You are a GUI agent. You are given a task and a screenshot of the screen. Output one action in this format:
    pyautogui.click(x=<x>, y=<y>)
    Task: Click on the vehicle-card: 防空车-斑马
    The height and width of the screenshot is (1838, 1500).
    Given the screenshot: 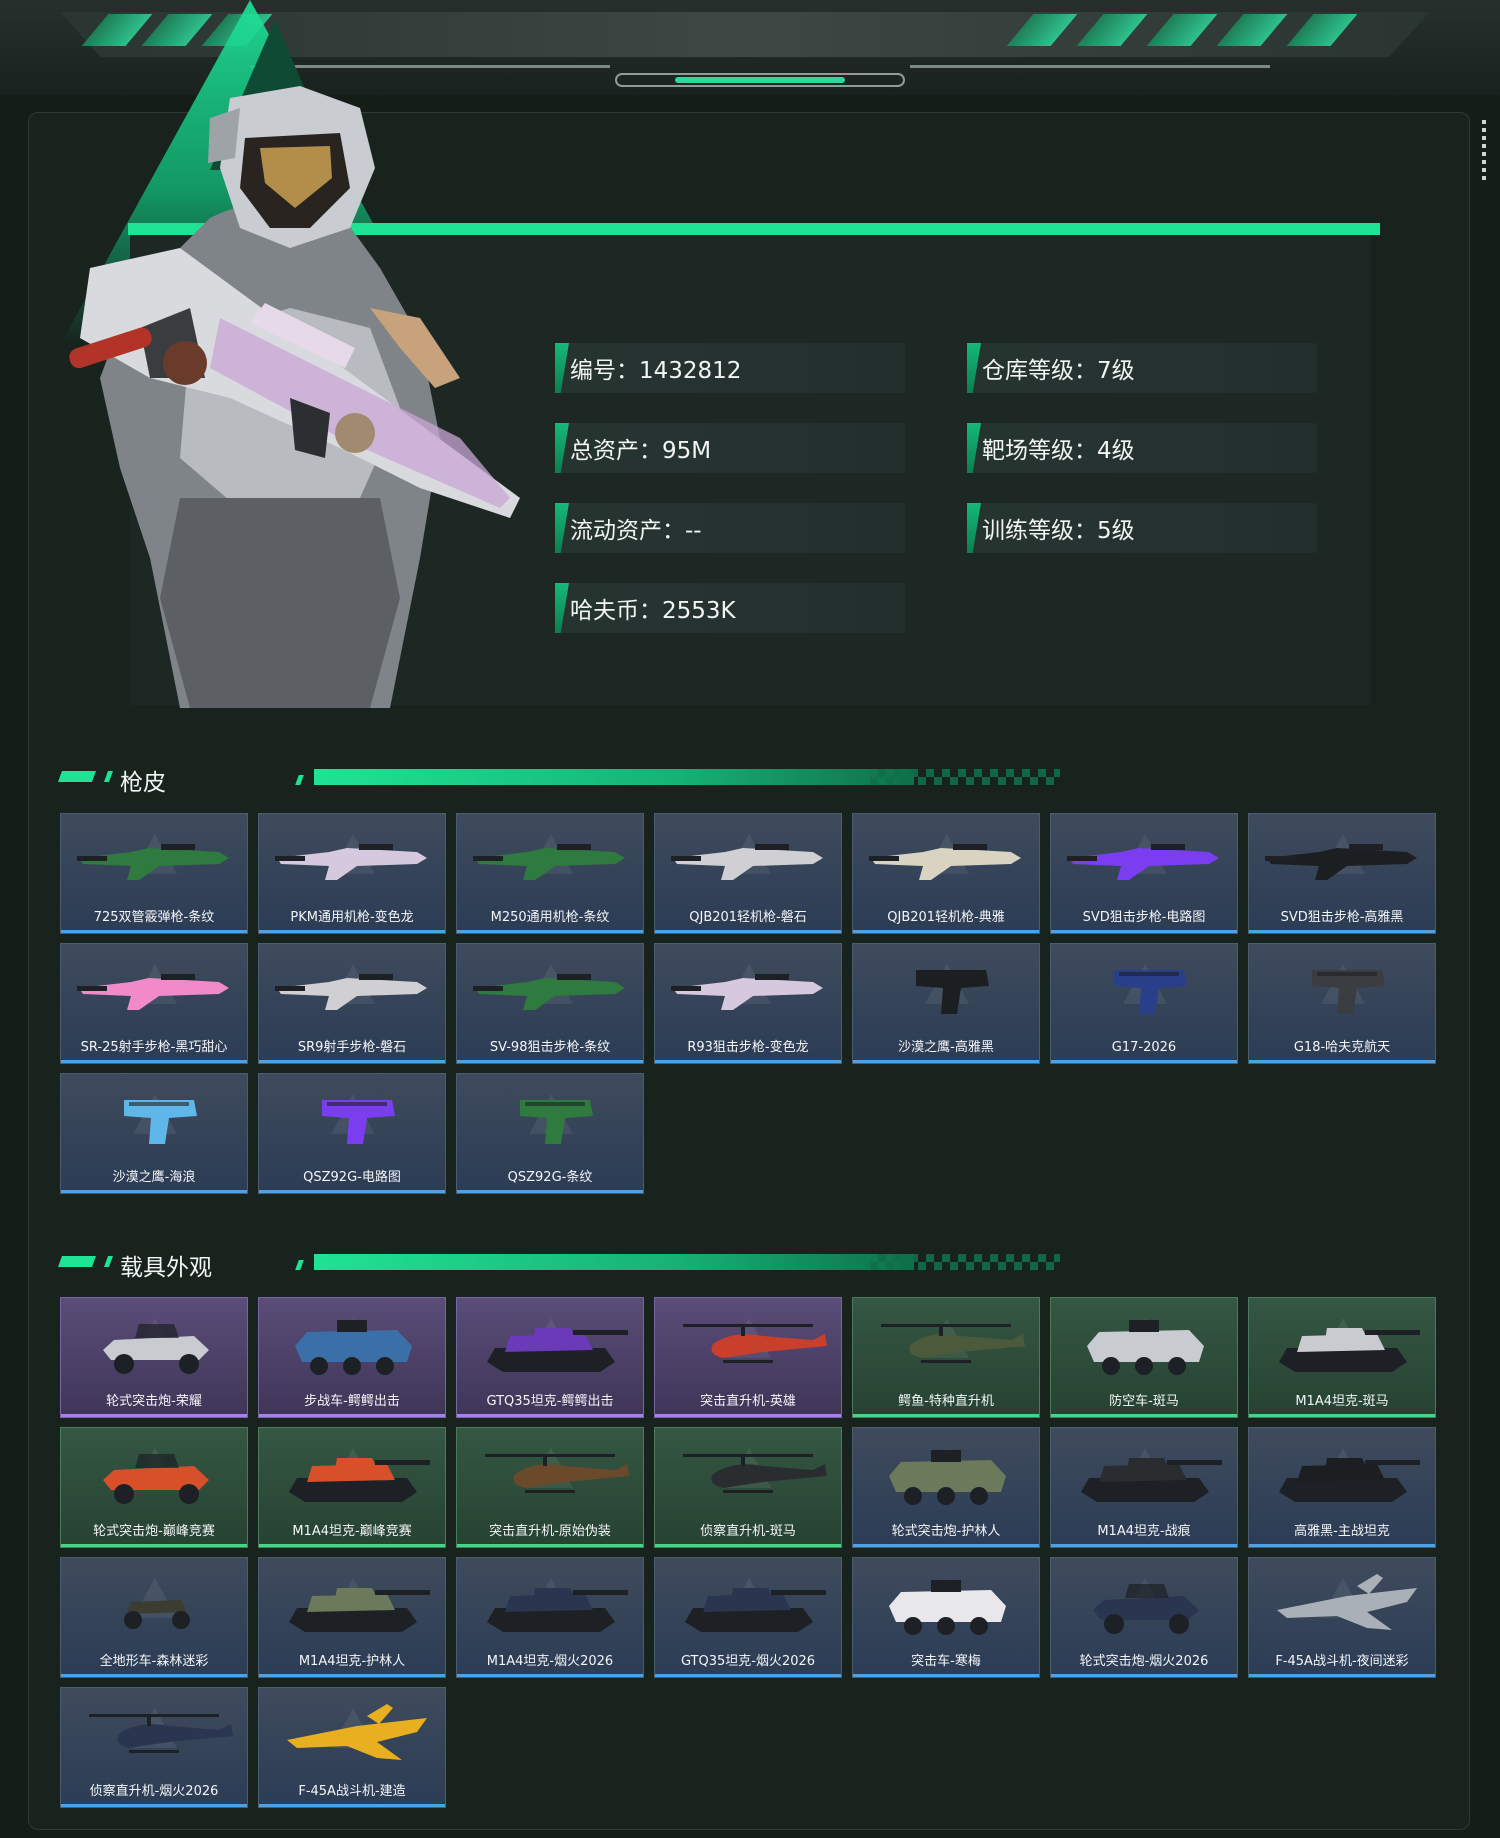 What is the action you would take?
    pyautogui.click(x=1144, y=1357)
    